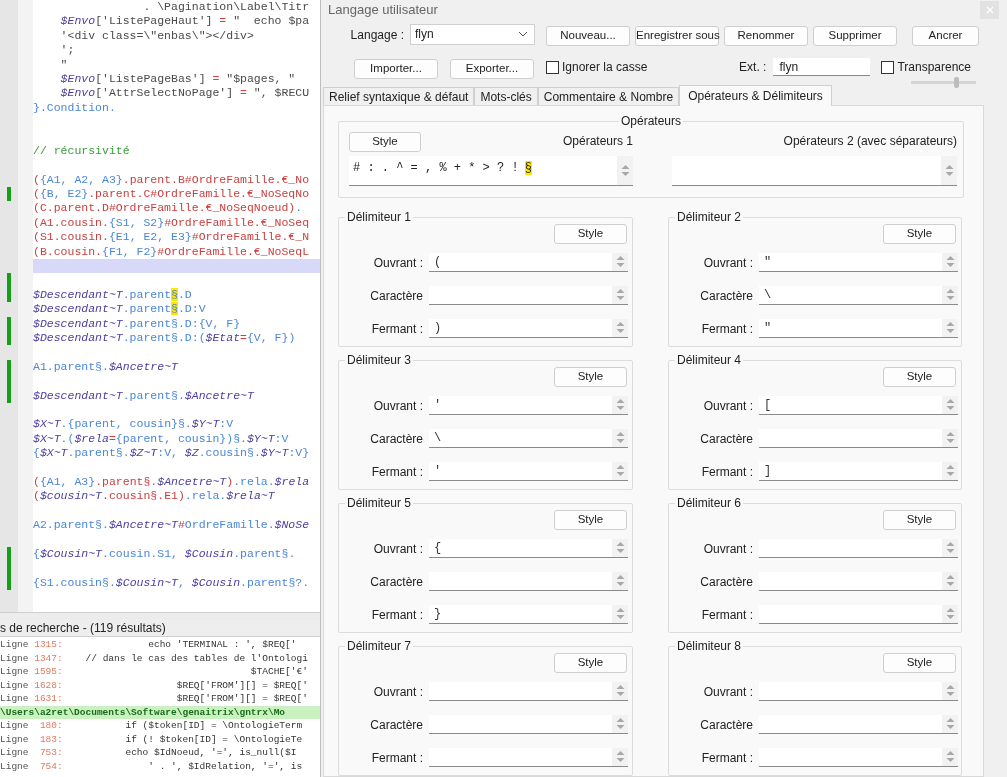  I want to click on spin-field: {, so click(528, 548).